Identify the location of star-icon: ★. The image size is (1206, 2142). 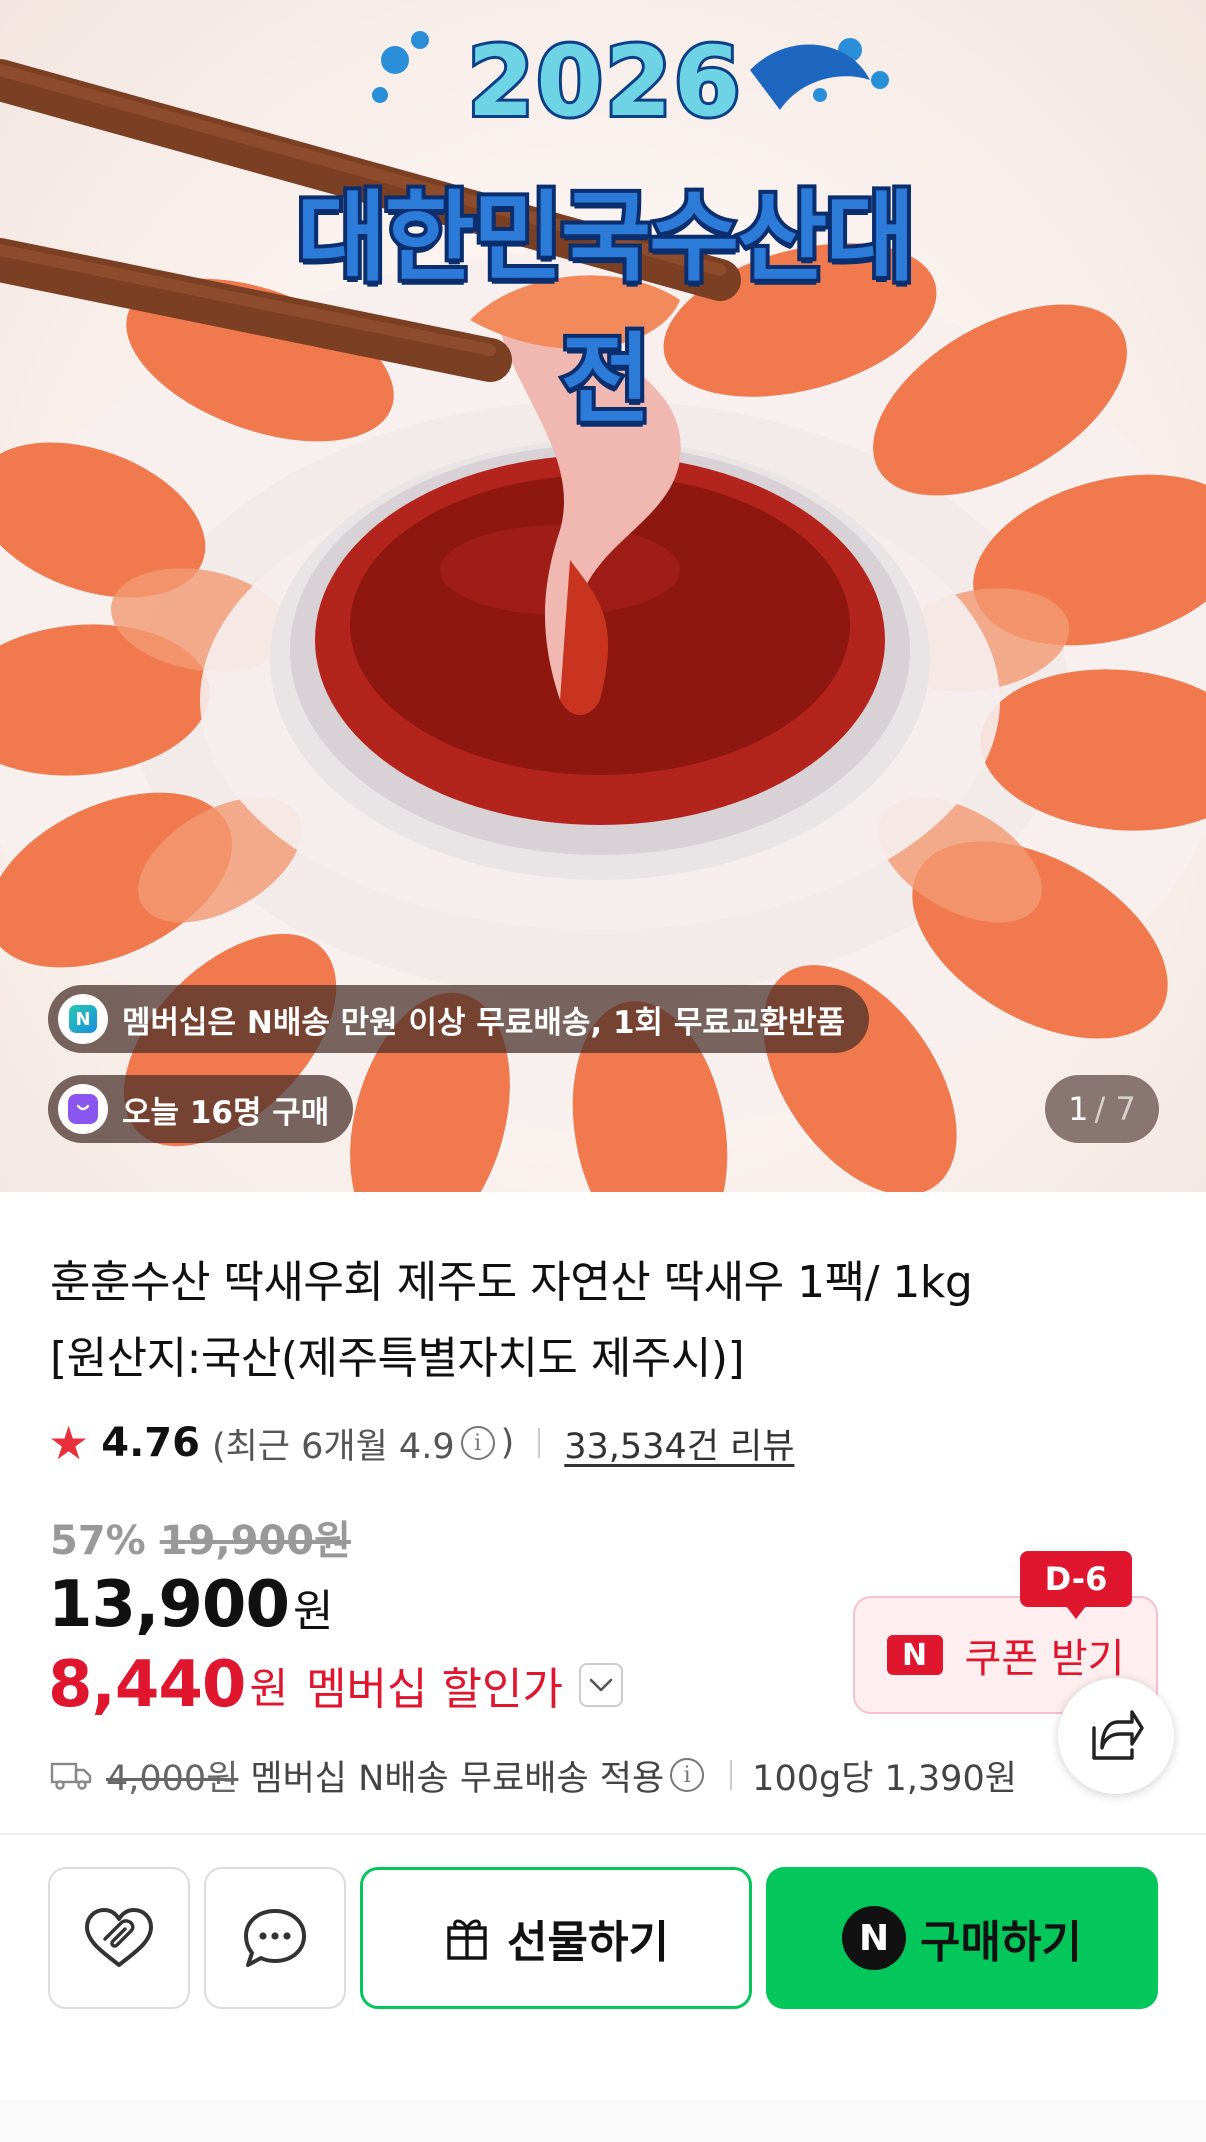
(69, 1443).